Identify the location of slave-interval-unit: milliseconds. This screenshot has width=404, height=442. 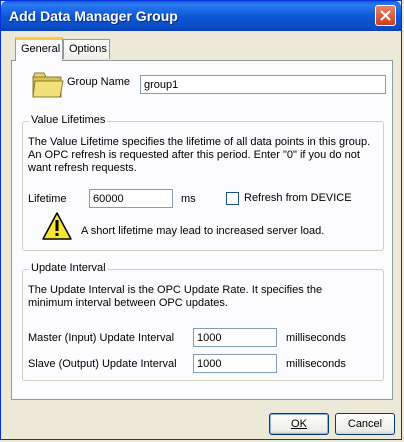
(316, 364).